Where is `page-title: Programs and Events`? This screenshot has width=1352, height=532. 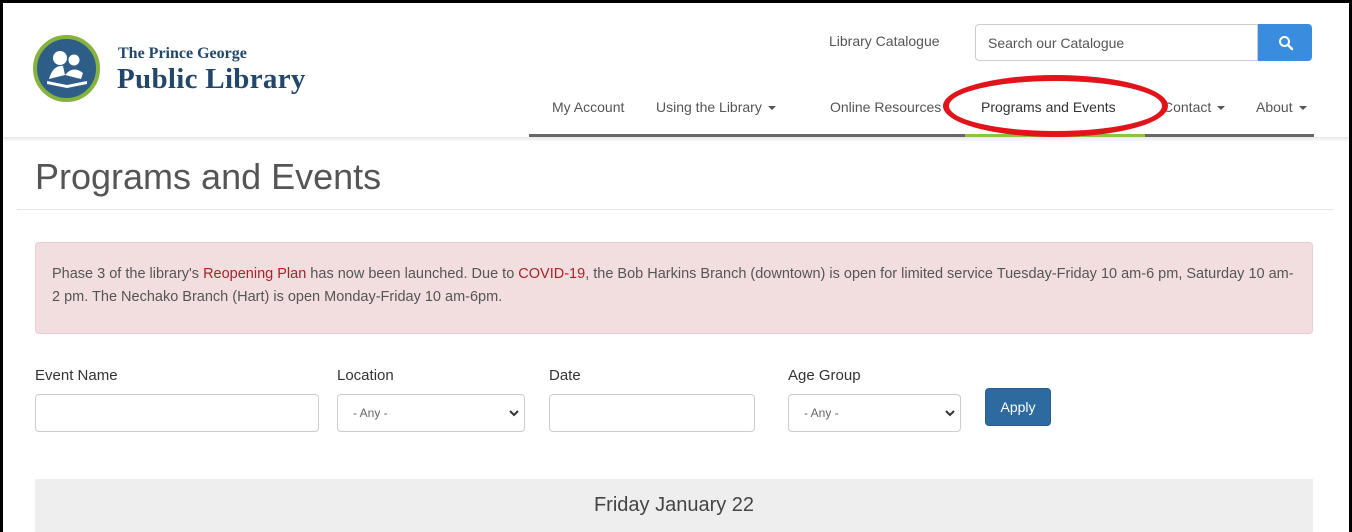
page-title: Programs and Events is located at coordinates (208, 176).